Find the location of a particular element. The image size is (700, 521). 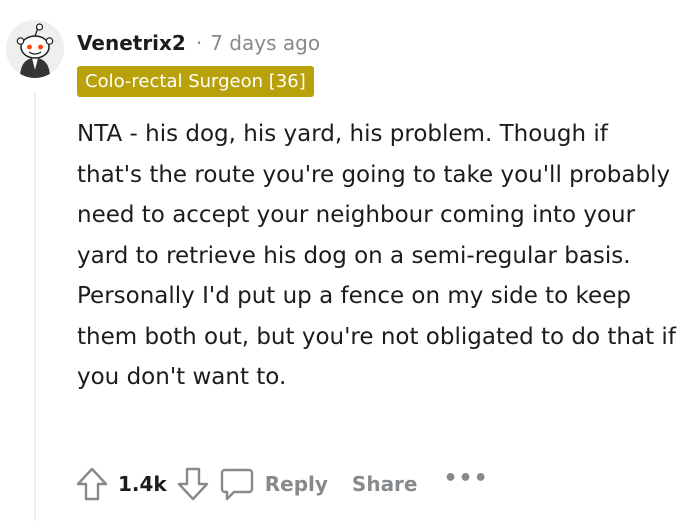

more-options-icon: ••• is located at coordinates (466, 483).